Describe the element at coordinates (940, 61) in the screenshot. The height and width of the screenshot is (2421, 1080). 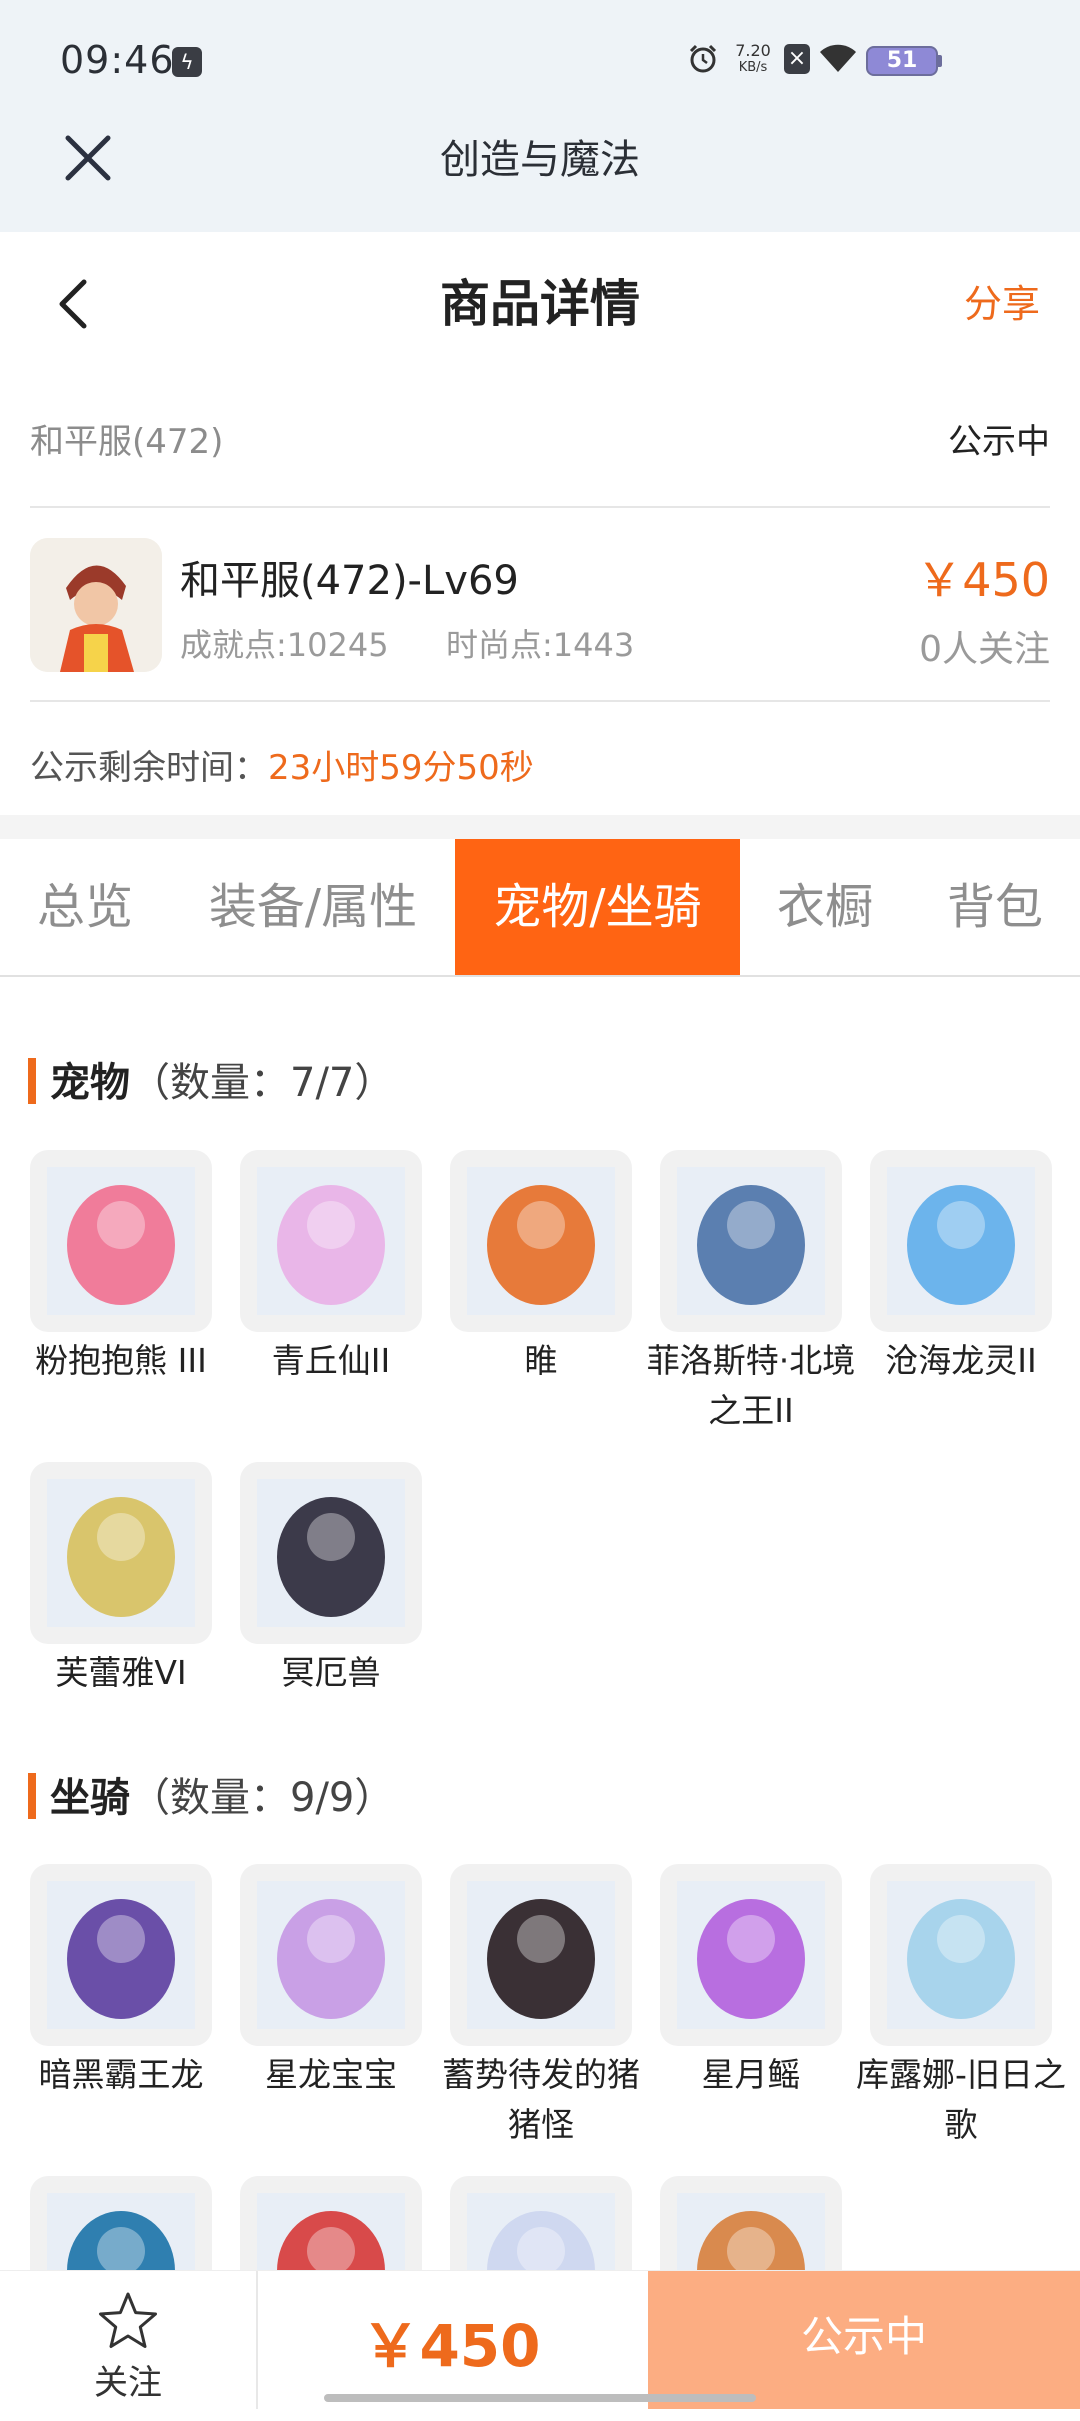
I see `battery-tip` at that location.